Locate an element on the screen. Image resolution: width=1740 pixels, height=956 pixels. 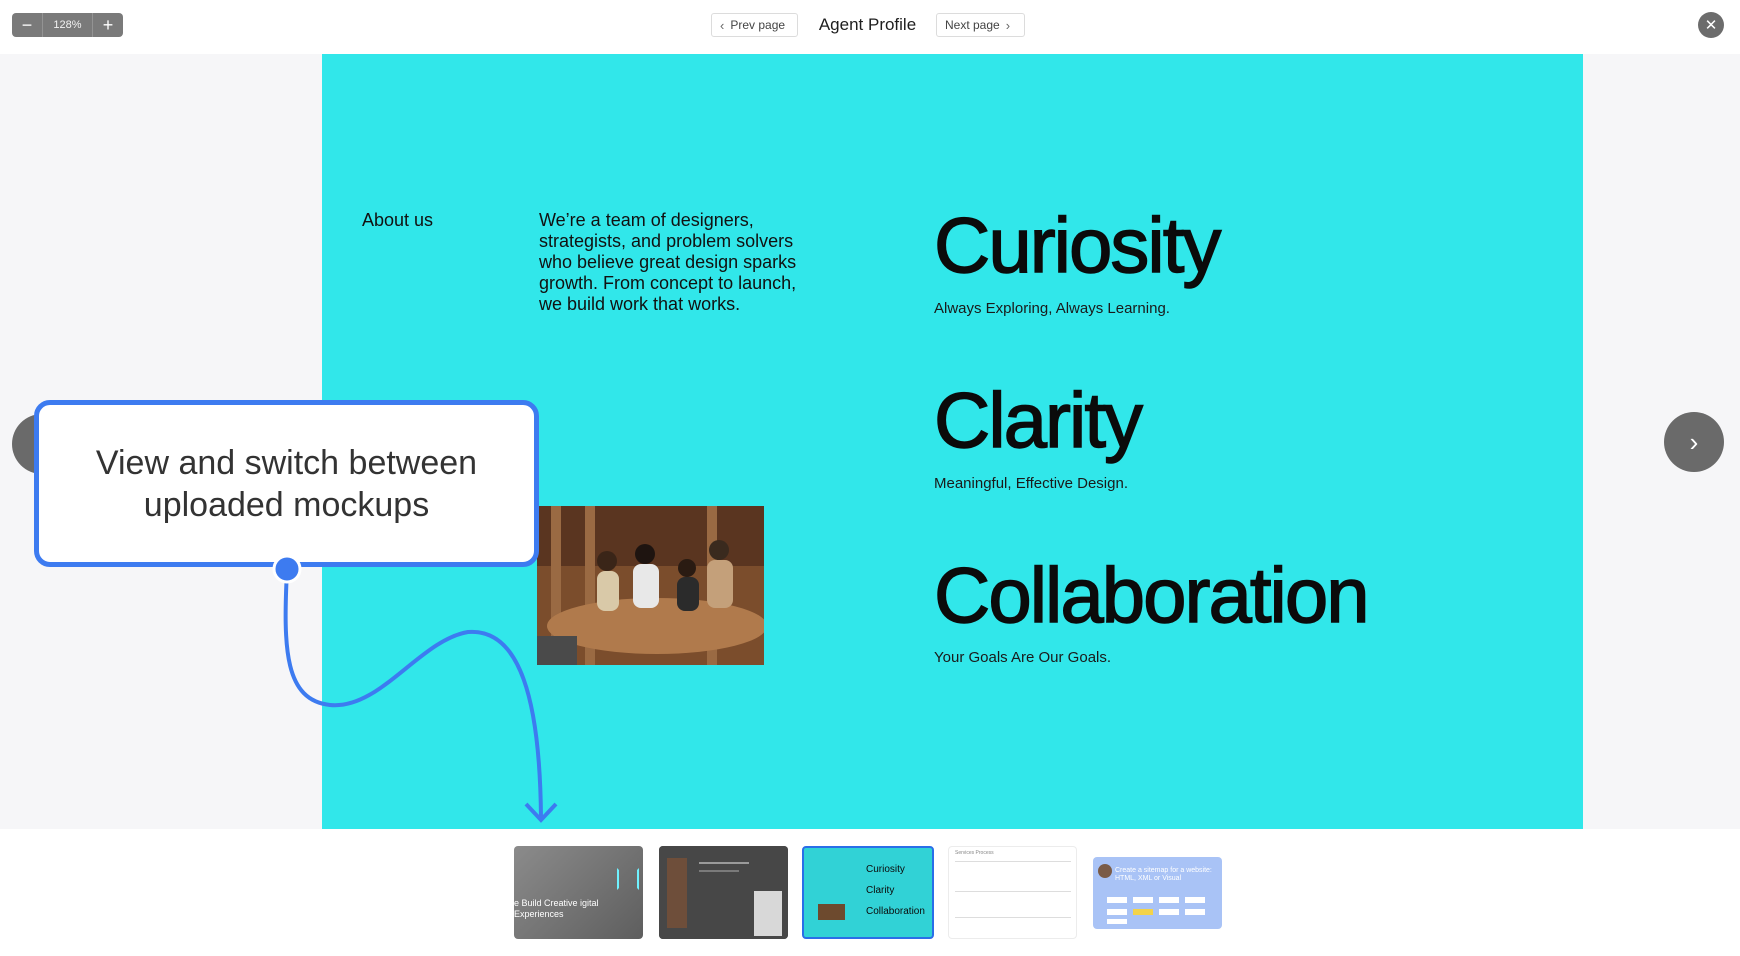
bracket-icon is located at coordinates (628, 879).